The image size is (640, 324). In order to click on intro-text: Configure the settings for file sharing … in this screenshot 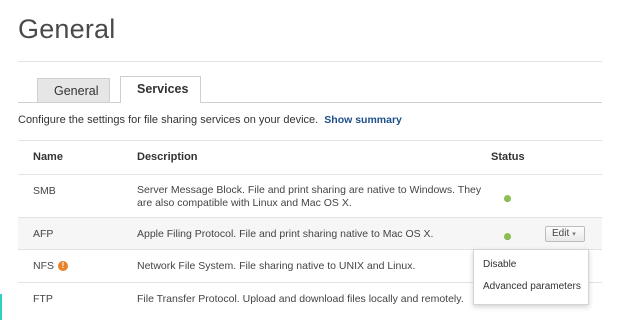, I will do `click(168, 120)`.